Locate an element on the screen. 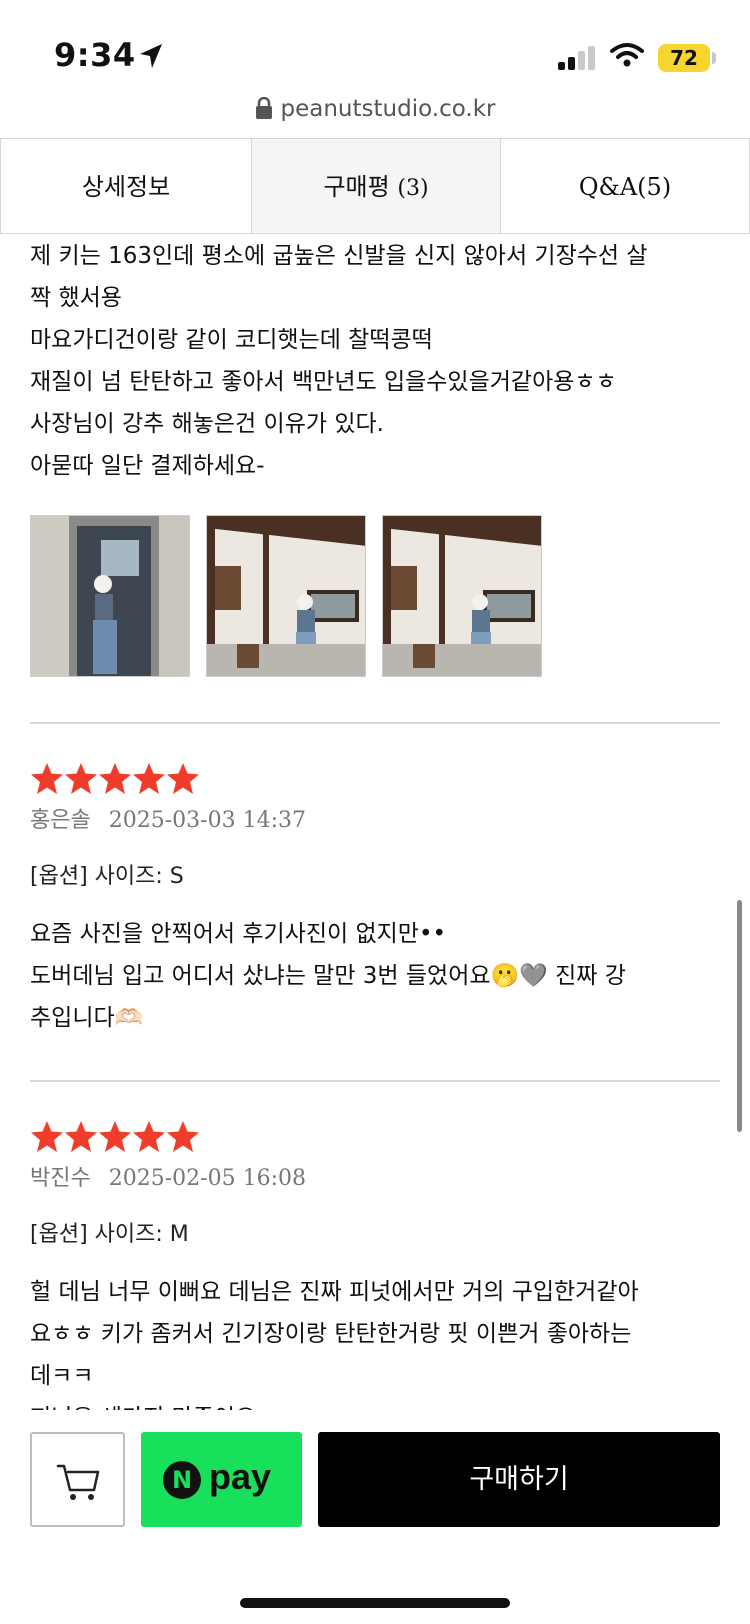 The image size is (750, 1624). address-bar: peanutstudio.co.kr is located at coordinates (375, 109).